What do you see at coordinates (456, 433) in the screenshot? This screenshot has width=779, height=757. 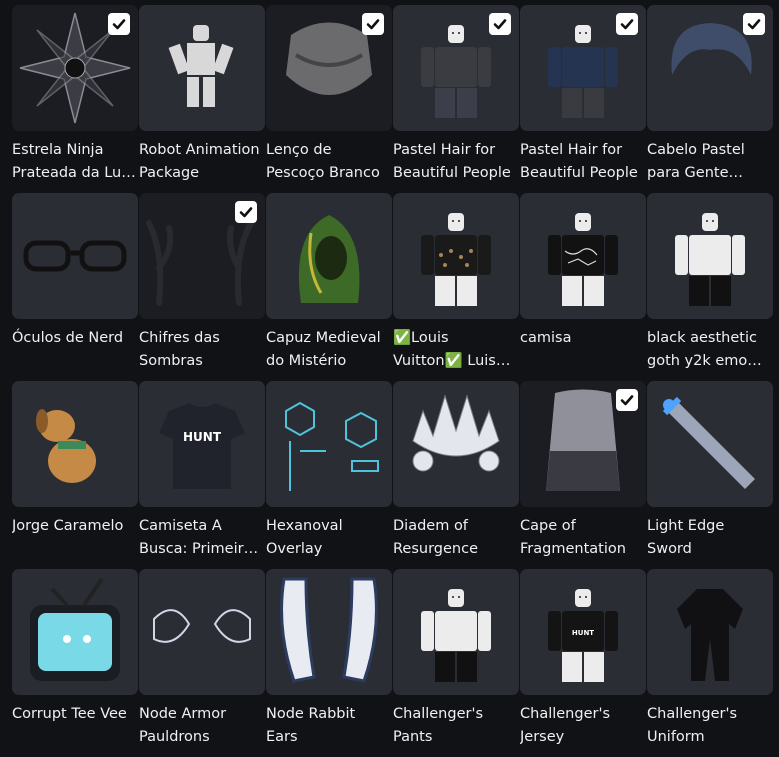 I see `diadem-icon` at bounding box center [456, 433].